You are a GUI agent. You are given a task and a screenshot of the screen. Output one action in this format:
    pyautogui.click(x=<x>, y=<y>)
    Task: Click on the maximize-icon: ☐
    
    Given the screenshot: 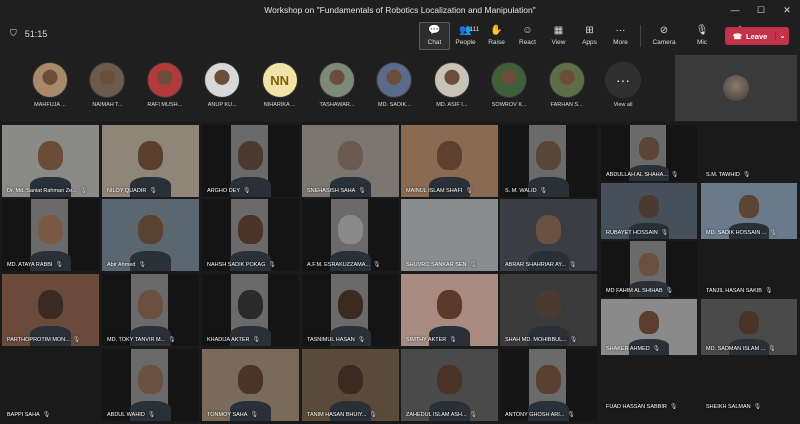 What is the action you would take?
    pyautogui.click(x=761, y=10)
    